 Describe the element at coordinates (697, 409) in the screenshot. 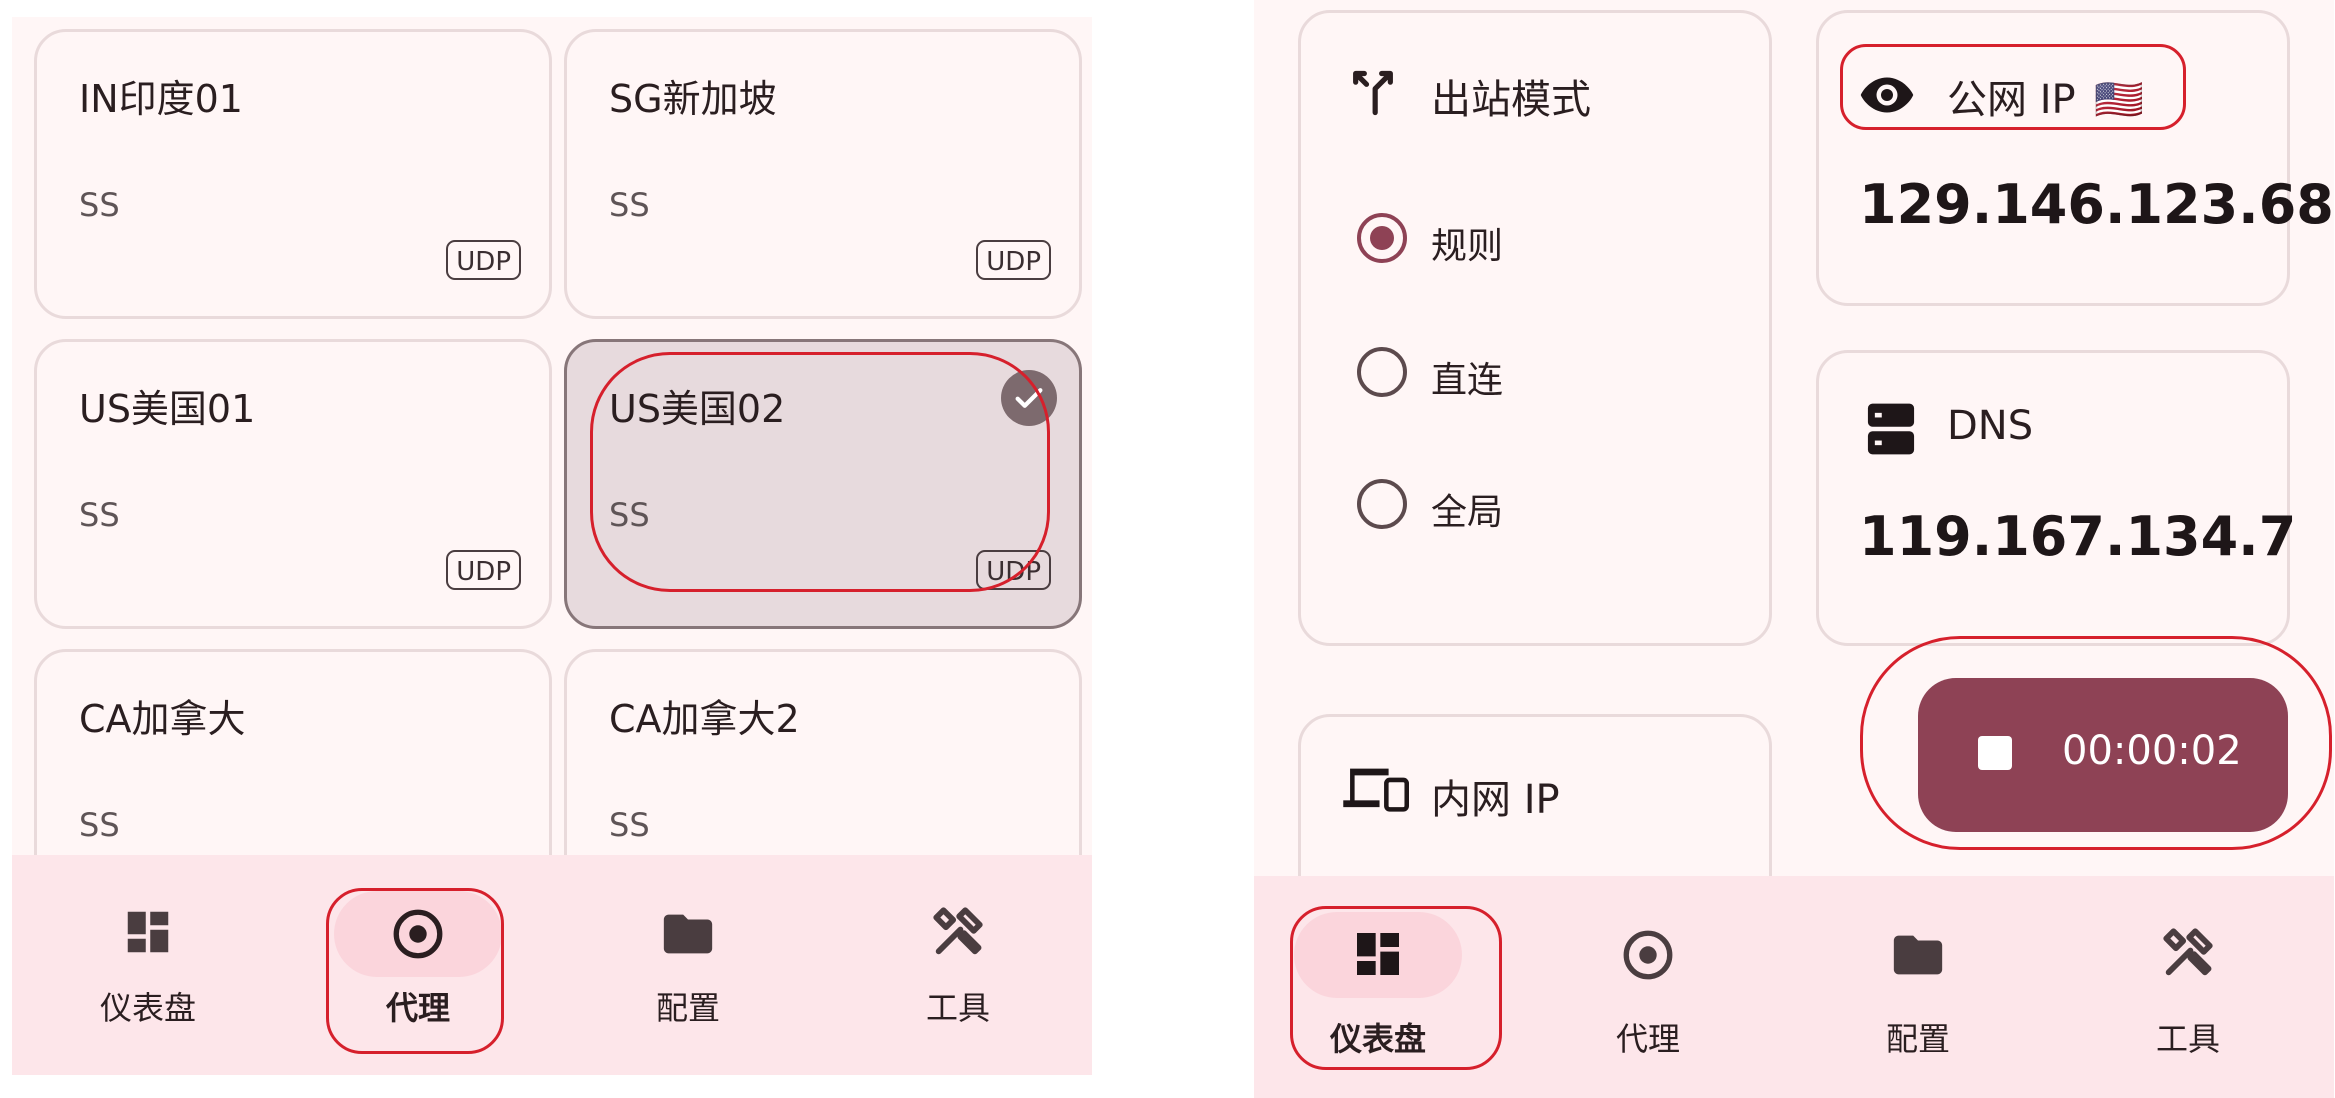

I see `proxy-name: US美国02` at that location.